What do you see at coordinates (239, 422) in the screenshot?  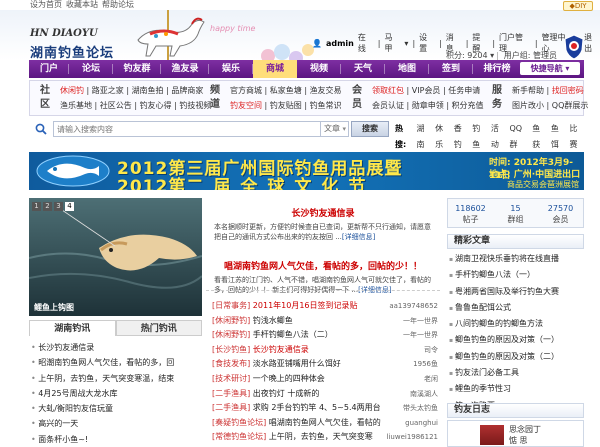 I see `post-category: [奏疑钓鱼论坛]` at bounding box center [239, 422].